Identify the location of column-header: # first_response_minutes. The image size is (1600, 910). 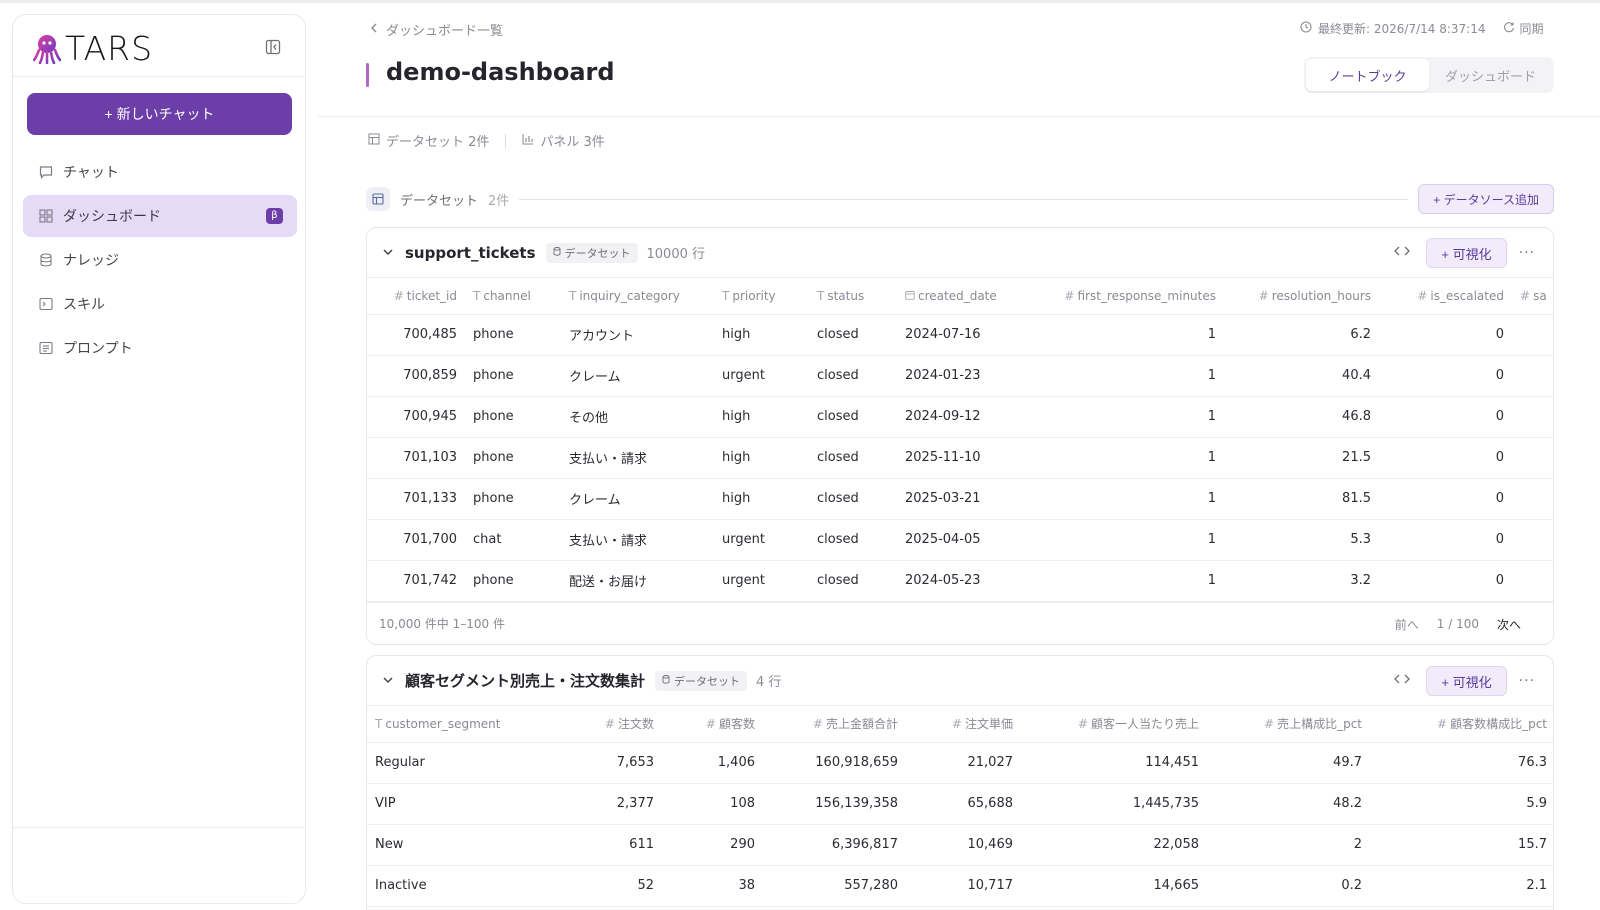
(1126, 296).